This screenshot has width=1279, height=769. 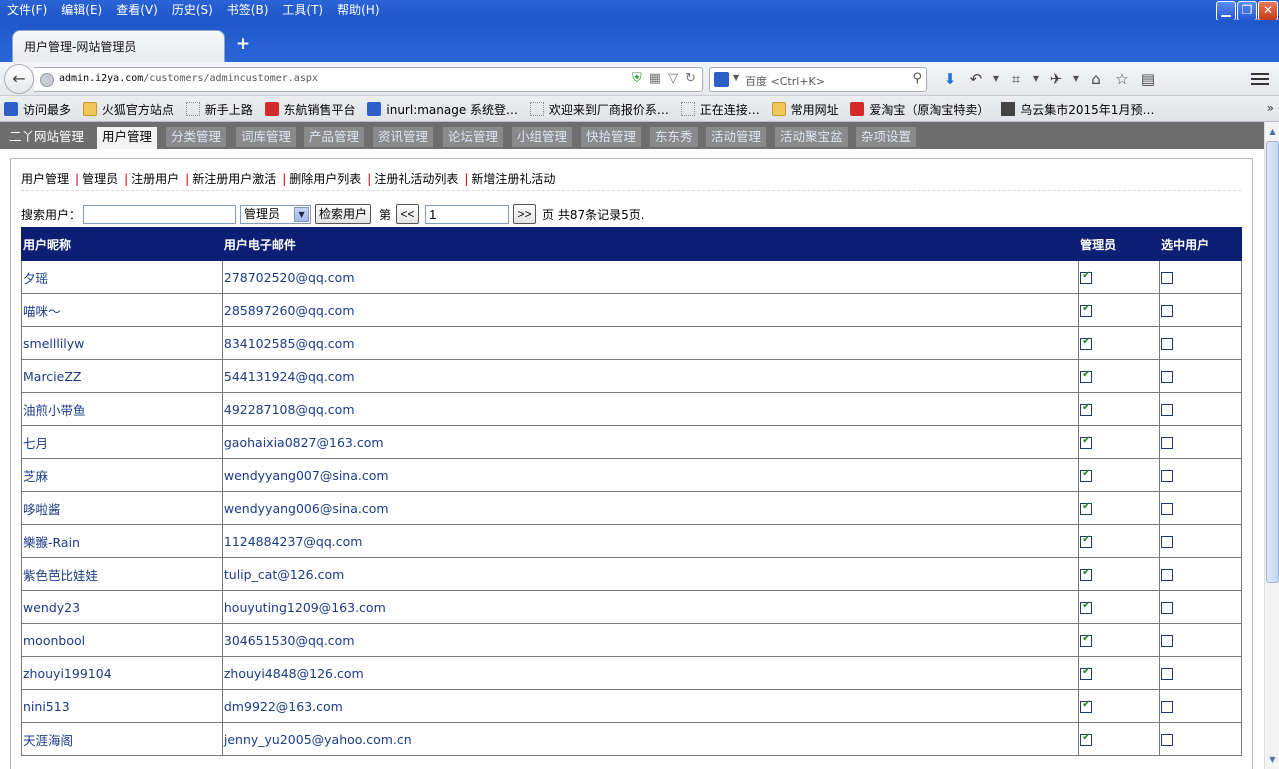 What do you see at coordinates (403, 137) in the screenshot?
I see `nav-news-management: 资讯管理` at bounding box center [403, 137].